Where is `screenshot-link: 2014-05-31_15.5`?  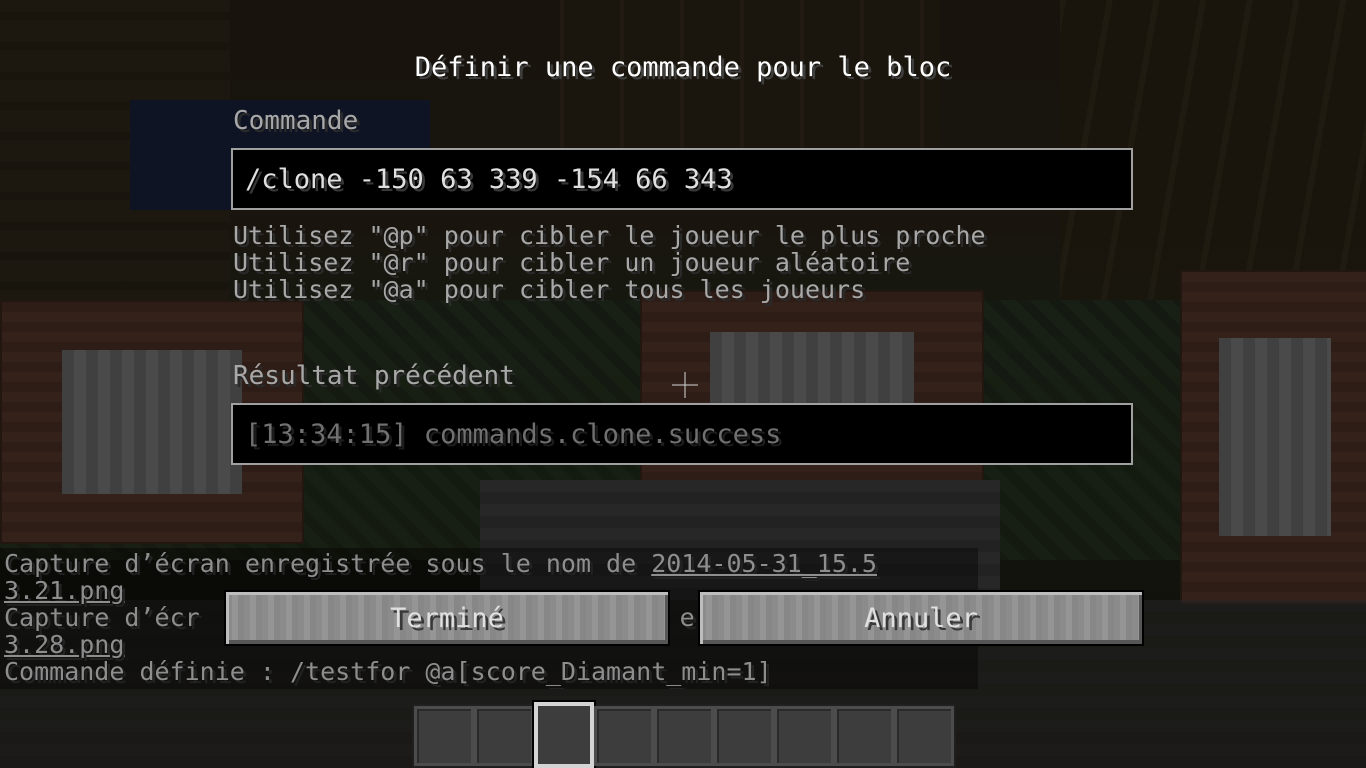 screenshot-link: 2014-05-31_15.5 is located at coordinates (764, 563).